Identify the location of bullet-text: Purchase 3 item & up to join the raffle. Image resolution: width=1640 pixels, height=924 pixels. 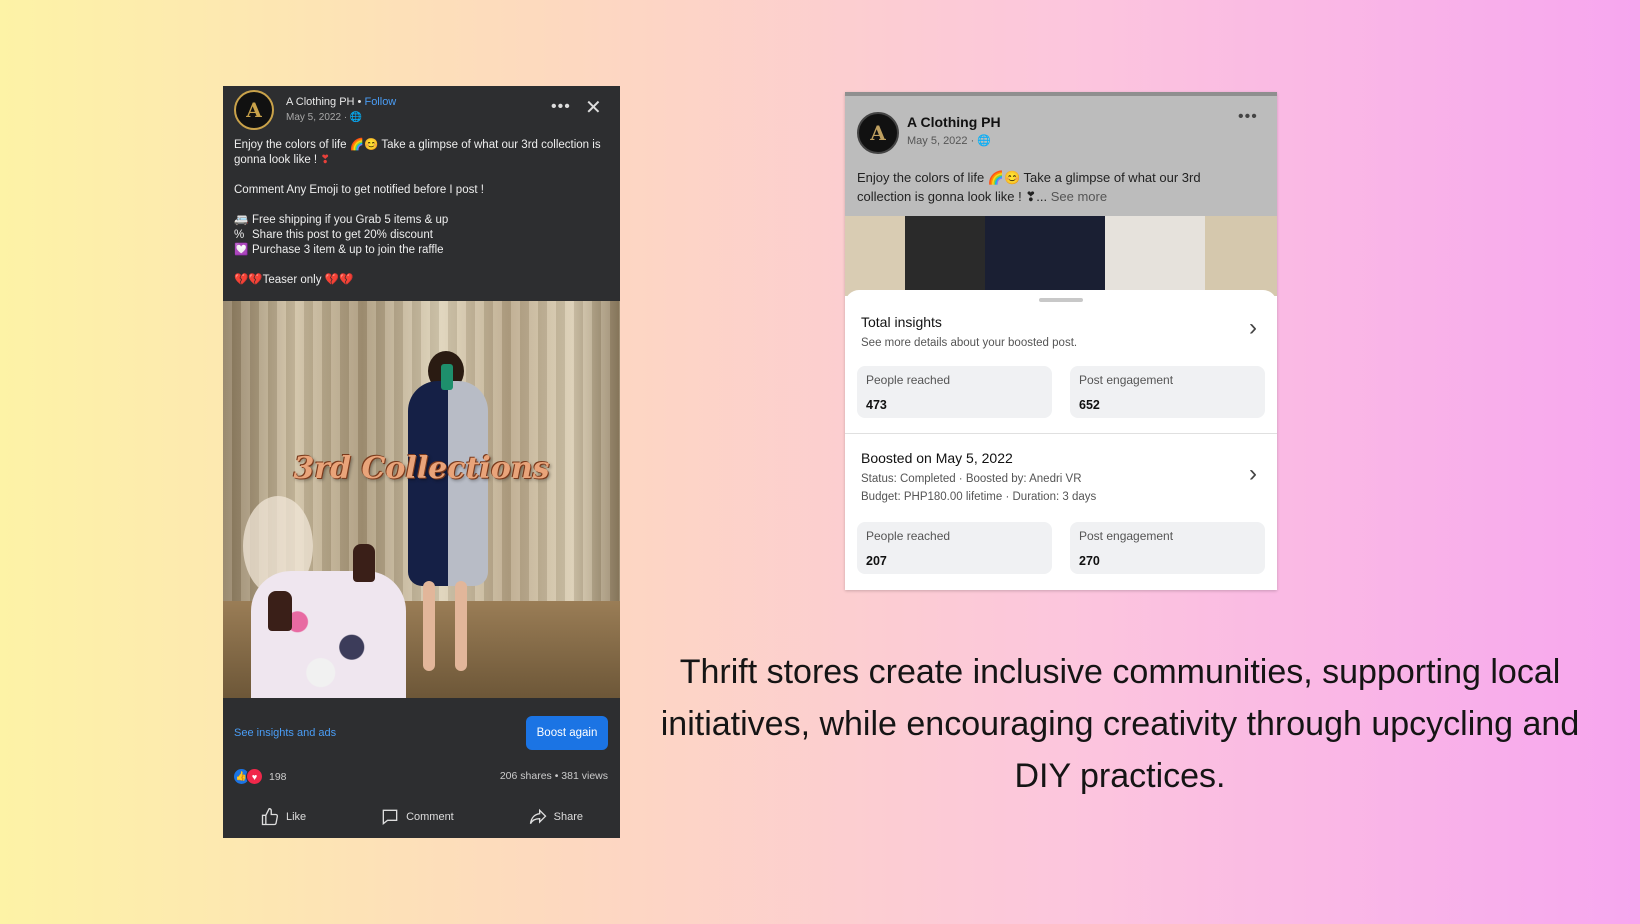
(348, 250).